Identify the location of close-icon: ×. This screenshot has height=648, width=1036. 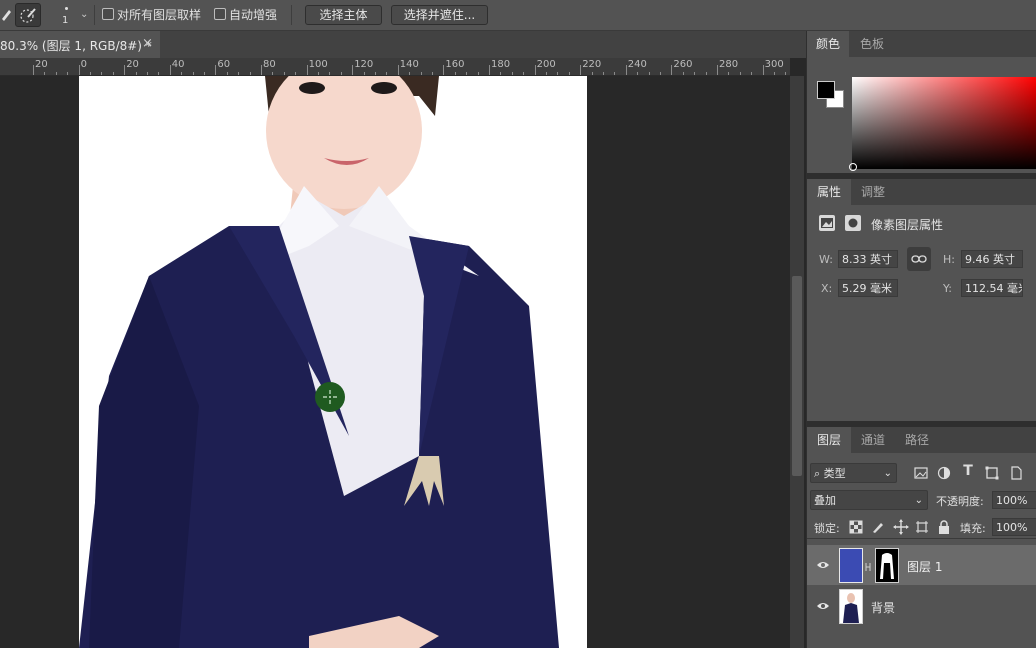
(147, 43).